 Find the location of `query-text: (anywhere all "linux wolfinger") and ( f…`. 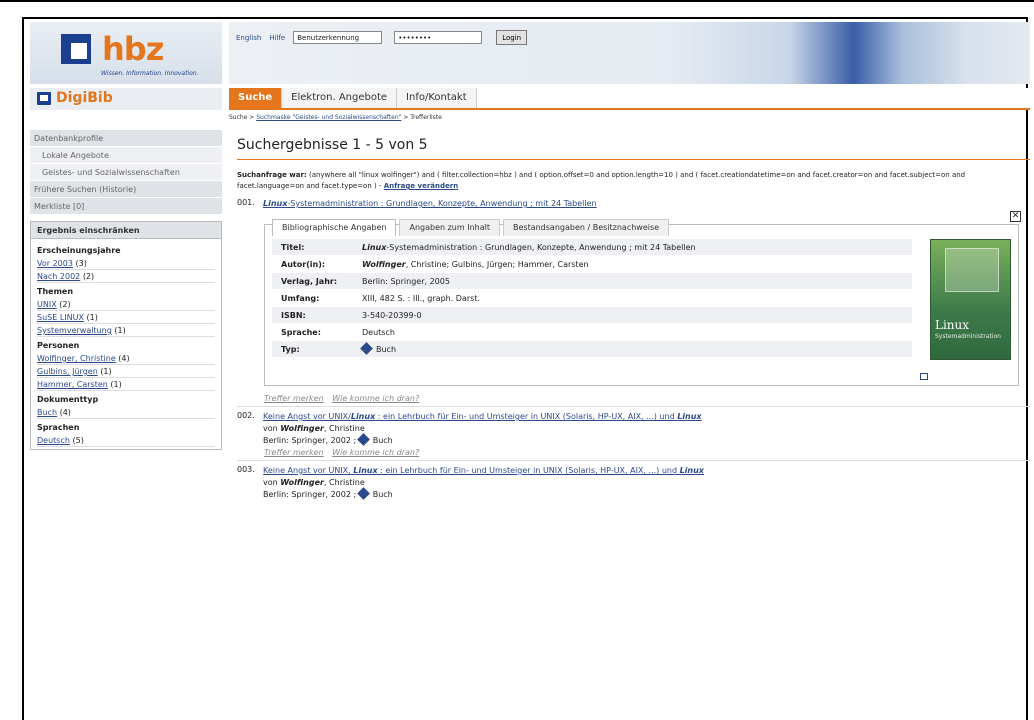

query-text: (anywhere all "linux wolfinger") and ( f… is located at coordinates (601, 180).